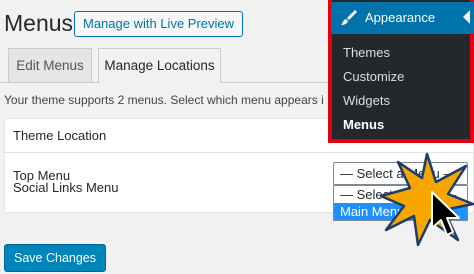  What do you see at coordinates (349, 17) in the screenshot?
I see `paintbrush-icon` at bounding box center [349, 17].